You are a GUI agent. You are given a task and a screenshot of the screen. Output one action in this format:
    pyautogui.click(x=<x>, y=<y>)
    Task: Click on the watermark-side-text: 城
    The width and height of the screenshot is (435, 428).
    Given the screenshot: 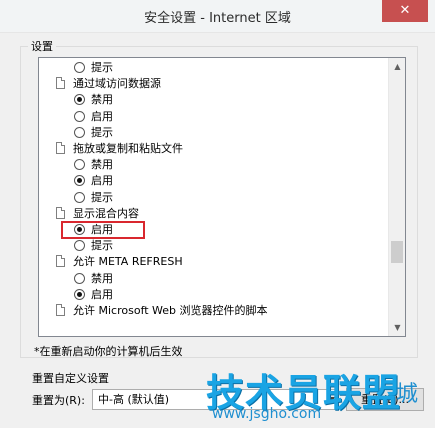 What is the action you would take?
    pyautogui.click(x=407, y=394)
    